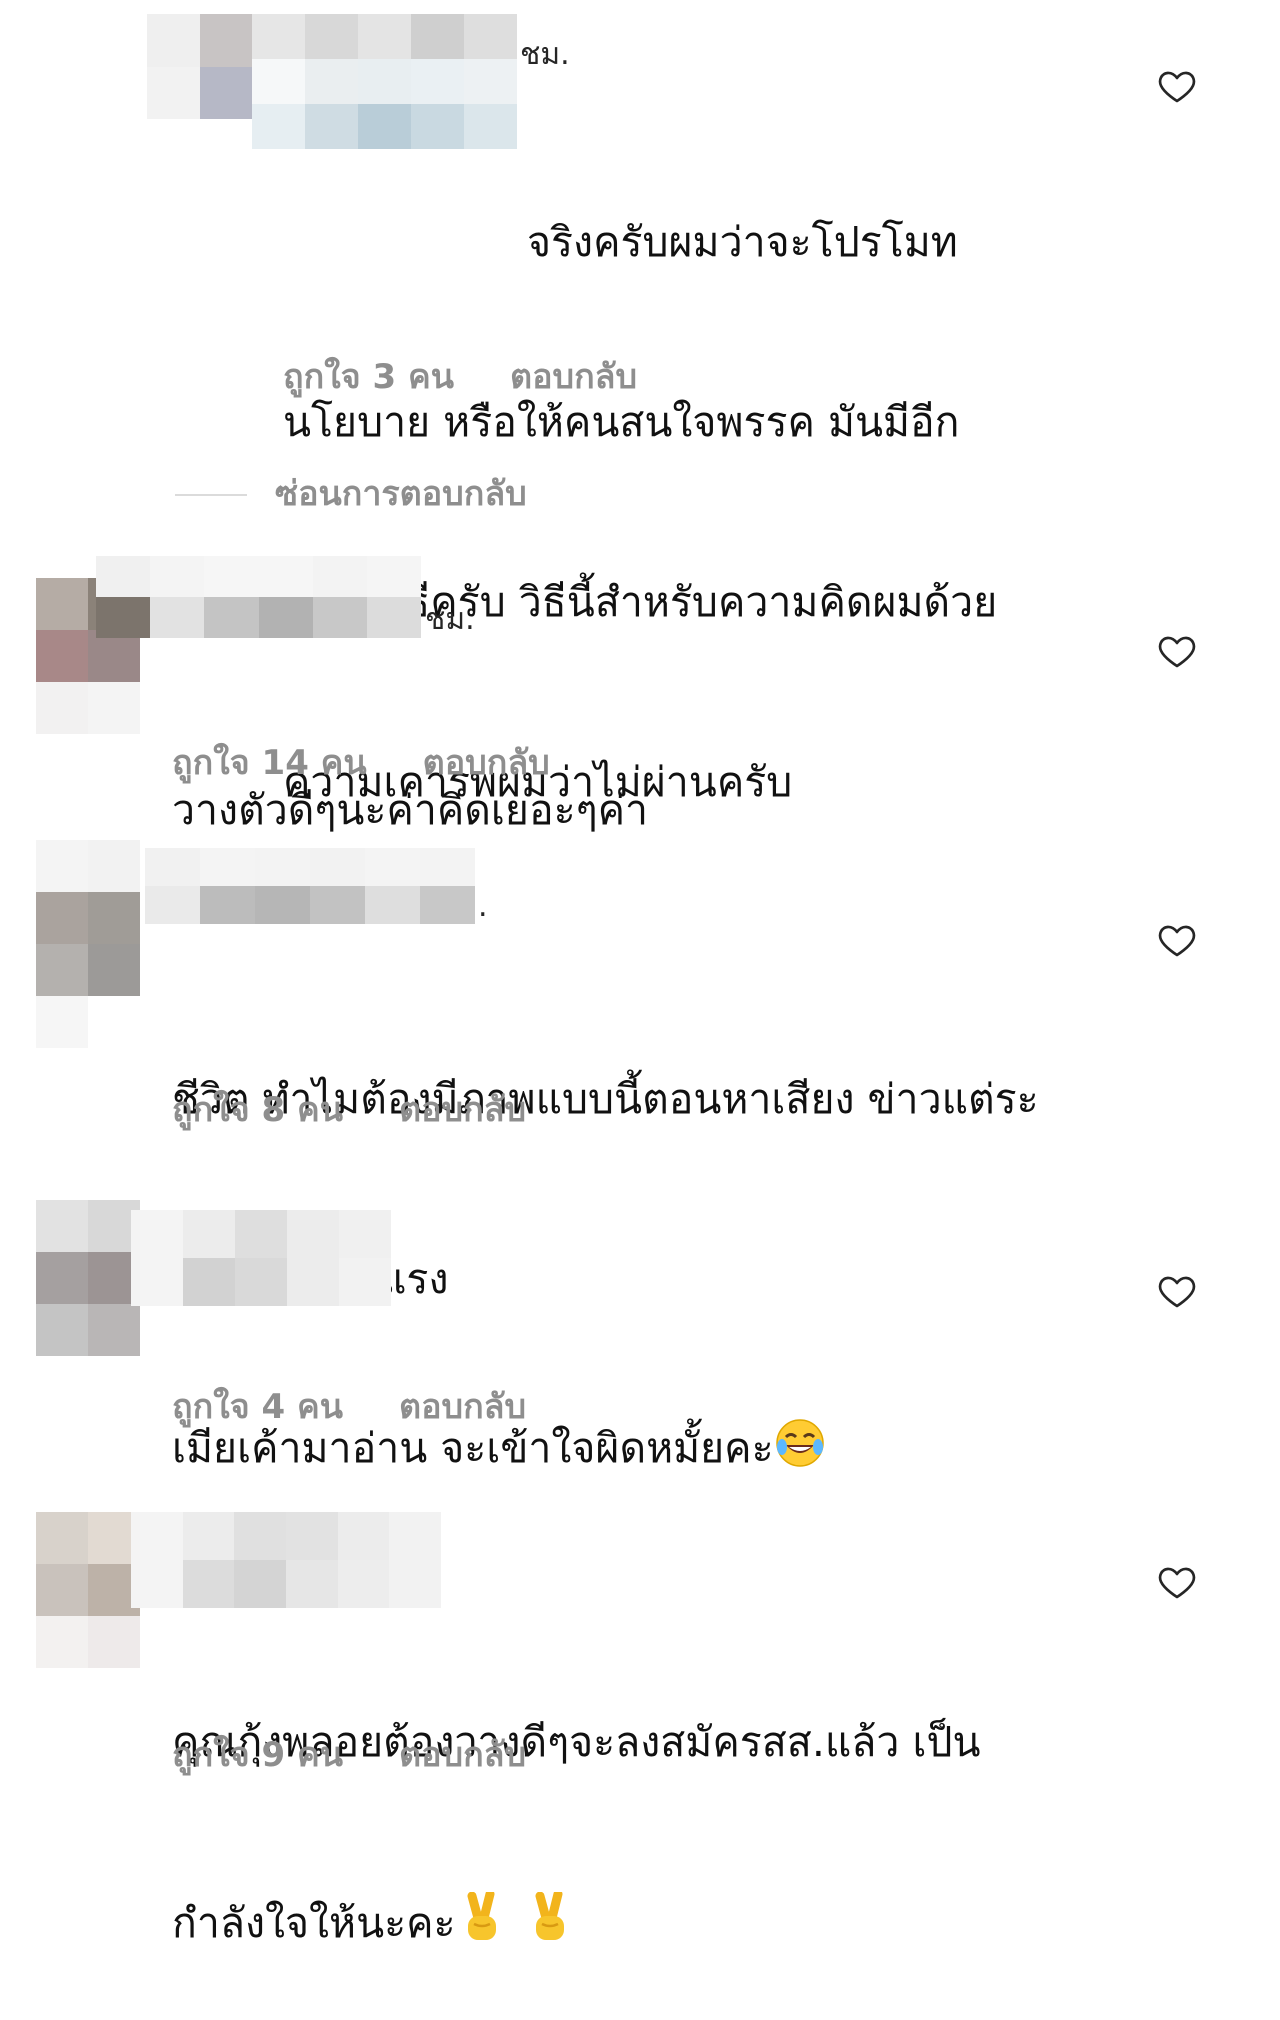 This screenshot has height=2020, width=1280. Describe the element at coordinates (800, 1451) in the screenshot. I see `face-with-tears-of-joy-icon` at that location.